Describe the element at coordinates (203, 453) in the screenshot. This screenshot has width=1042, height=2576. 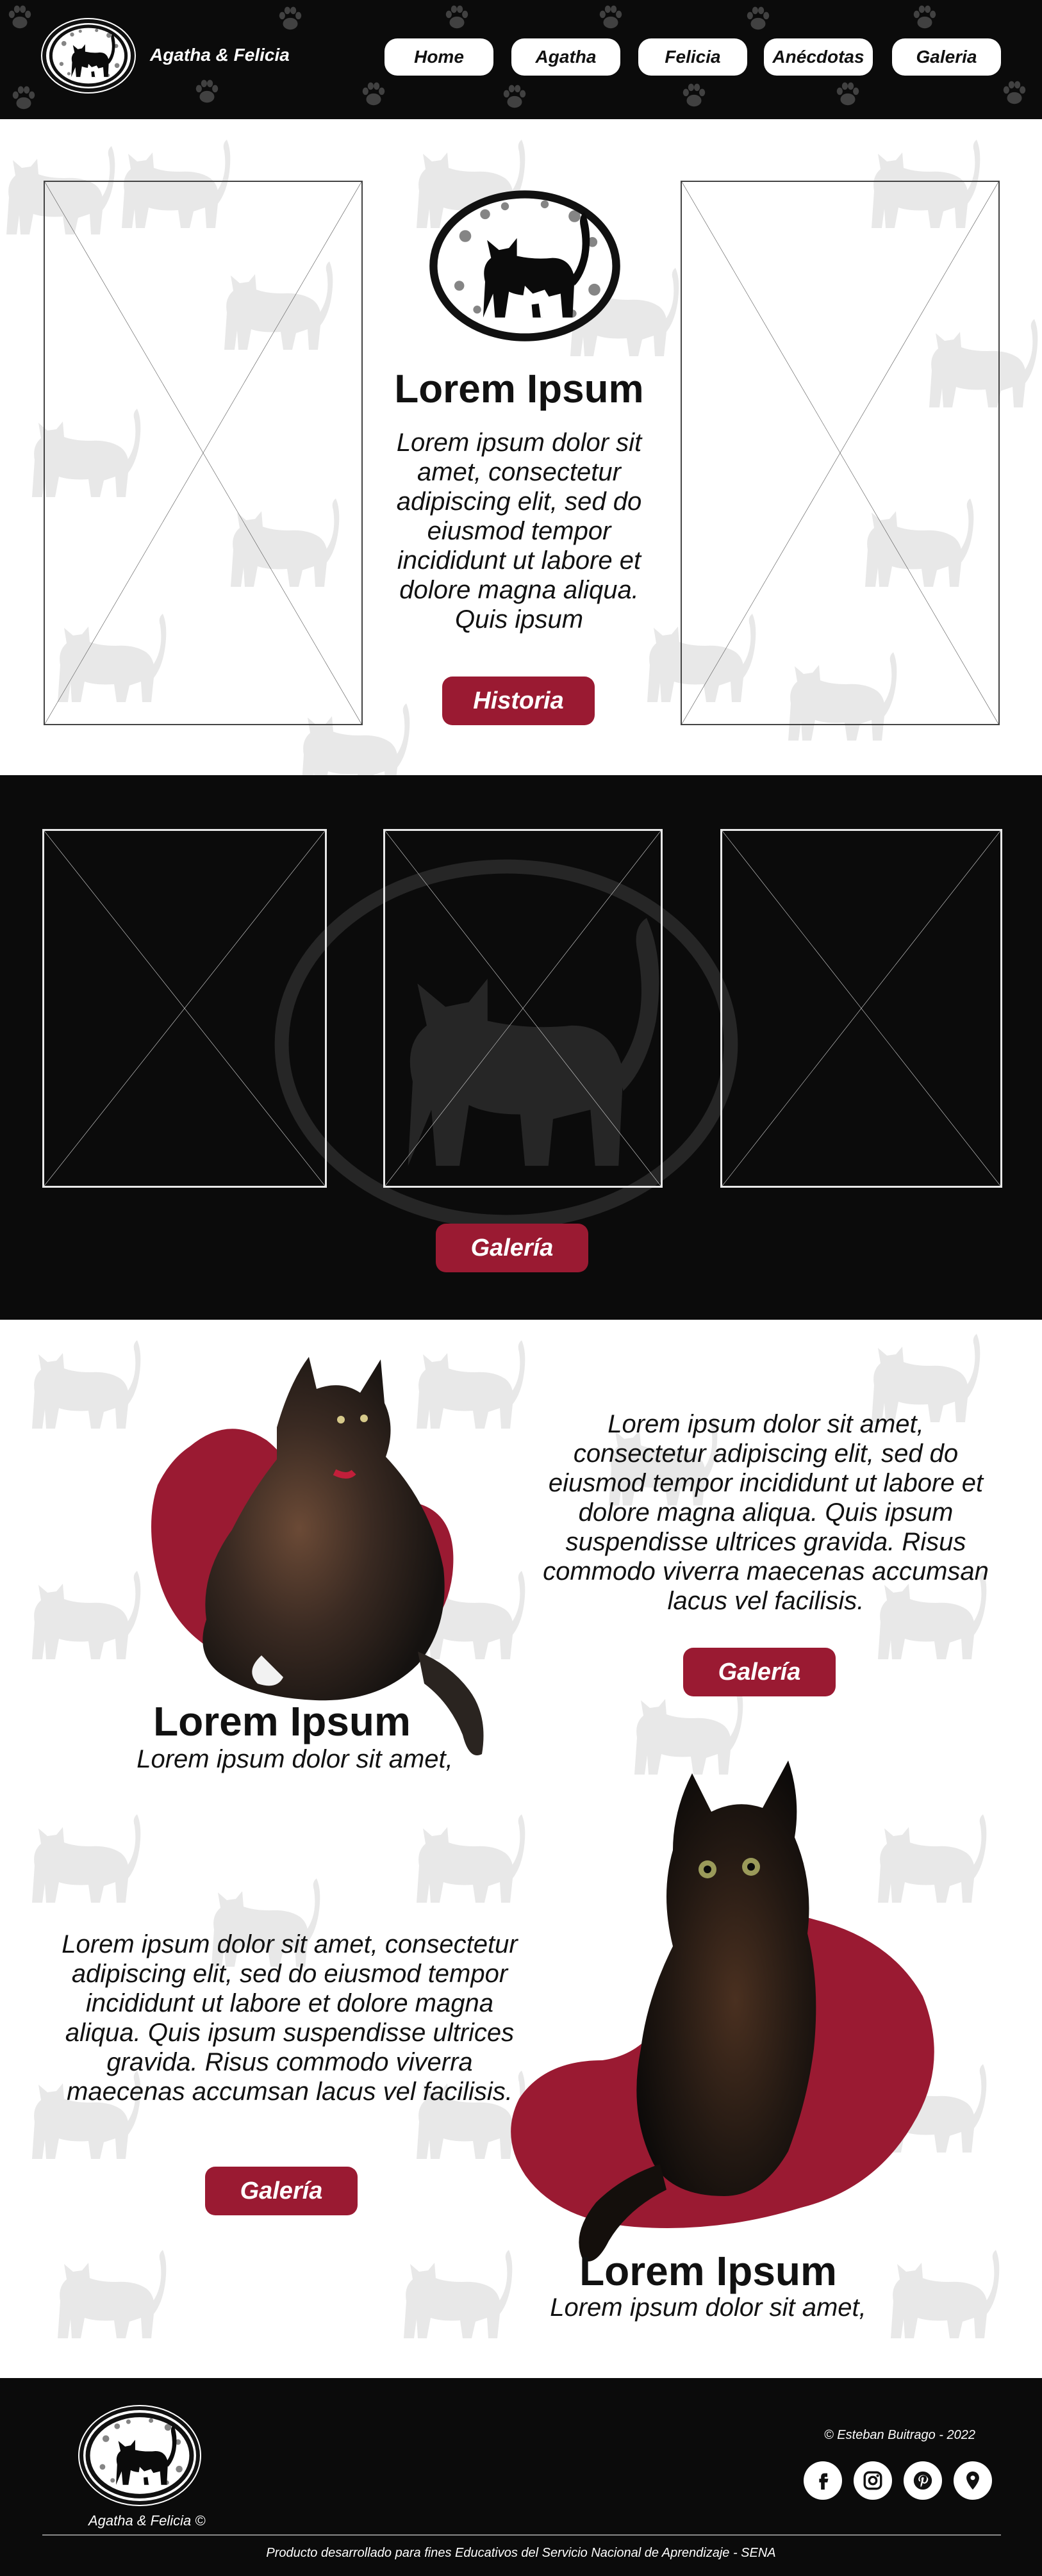
I see `image-placeholder-left` at that location.